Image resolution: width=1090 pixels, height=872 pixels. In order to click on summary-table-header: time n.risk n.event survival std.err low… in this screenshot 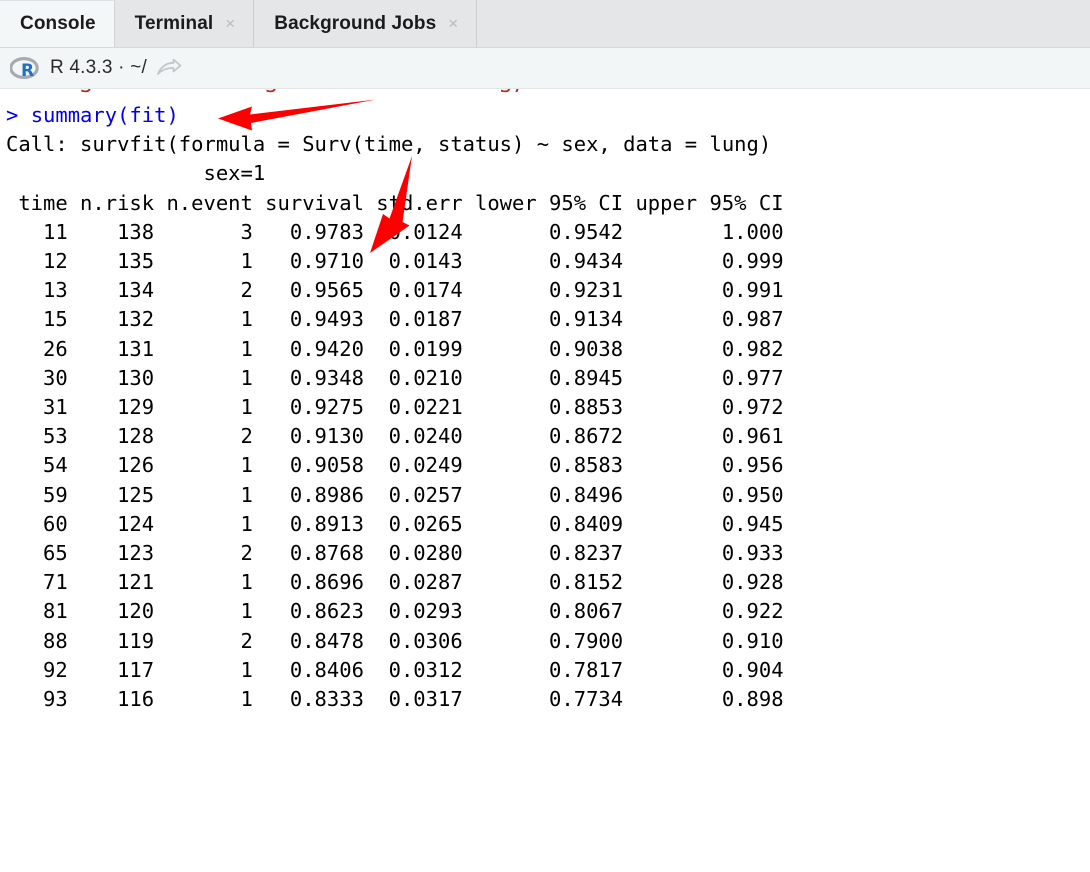, I will do `click(395, 202)`.